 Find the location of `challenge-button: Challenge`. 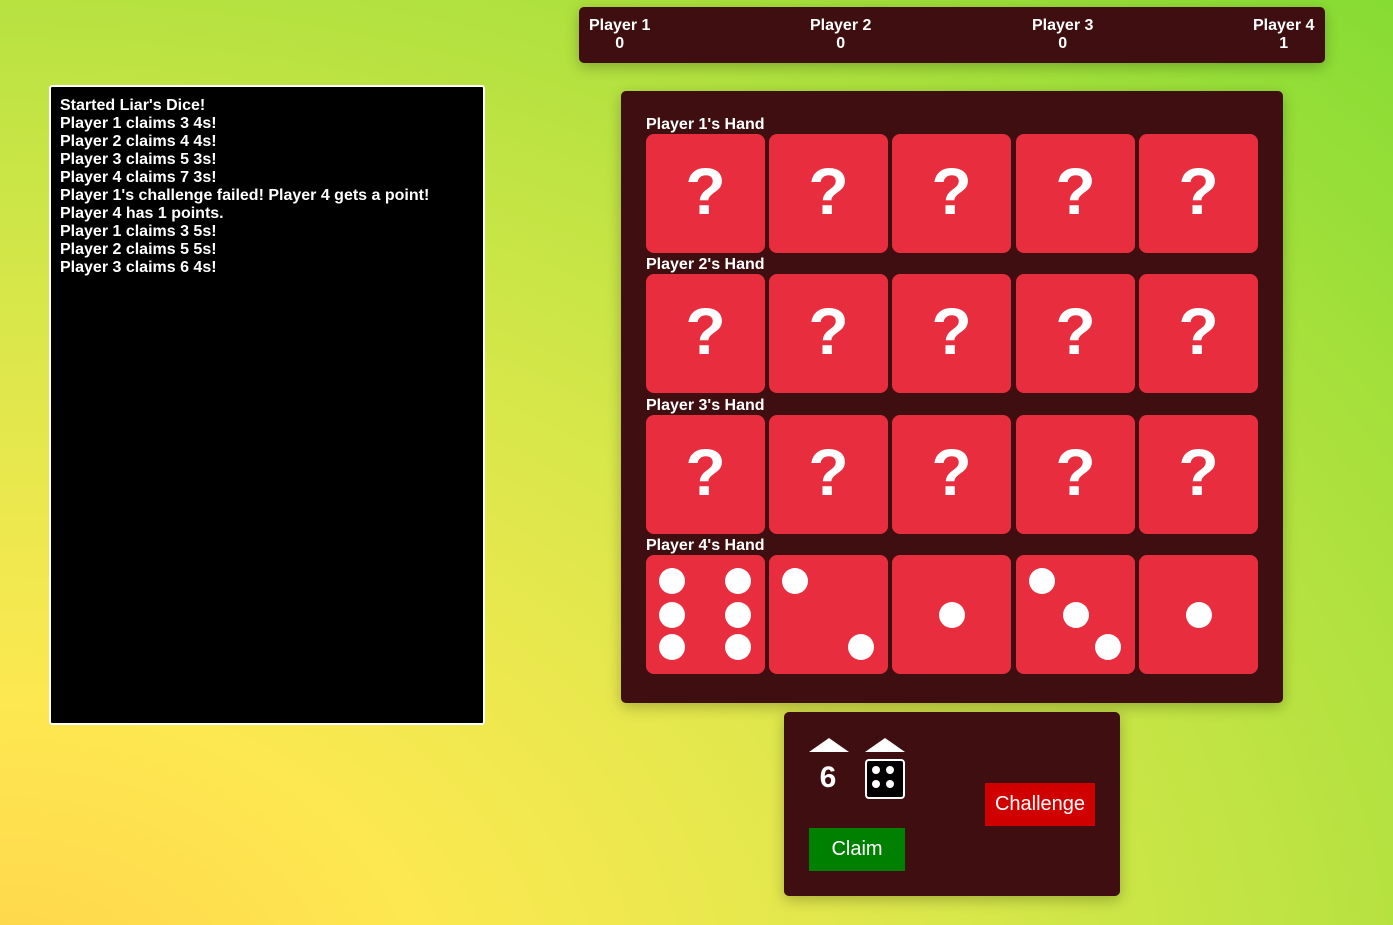

challenge-button: Challenge is located at coordinates (1040, 804).